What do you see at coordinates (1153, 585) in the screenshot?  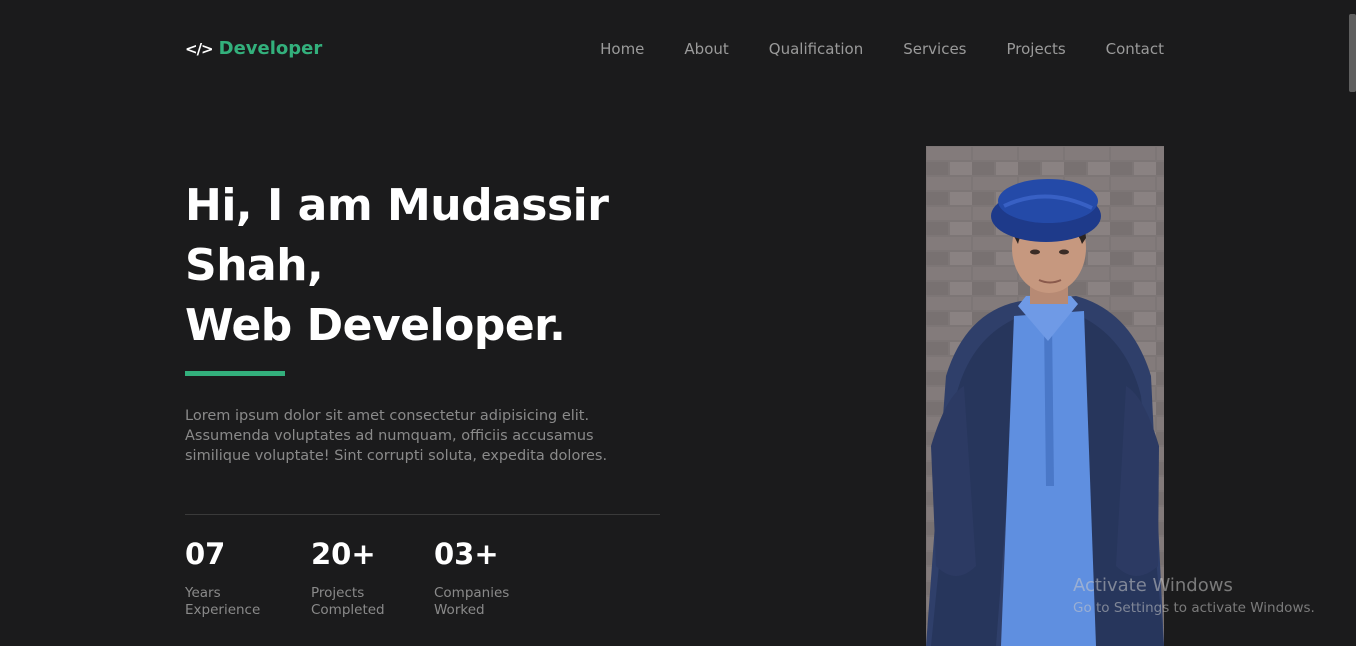 I see `watermark-title: Activate Windows` at bounding box center [1153, 585].